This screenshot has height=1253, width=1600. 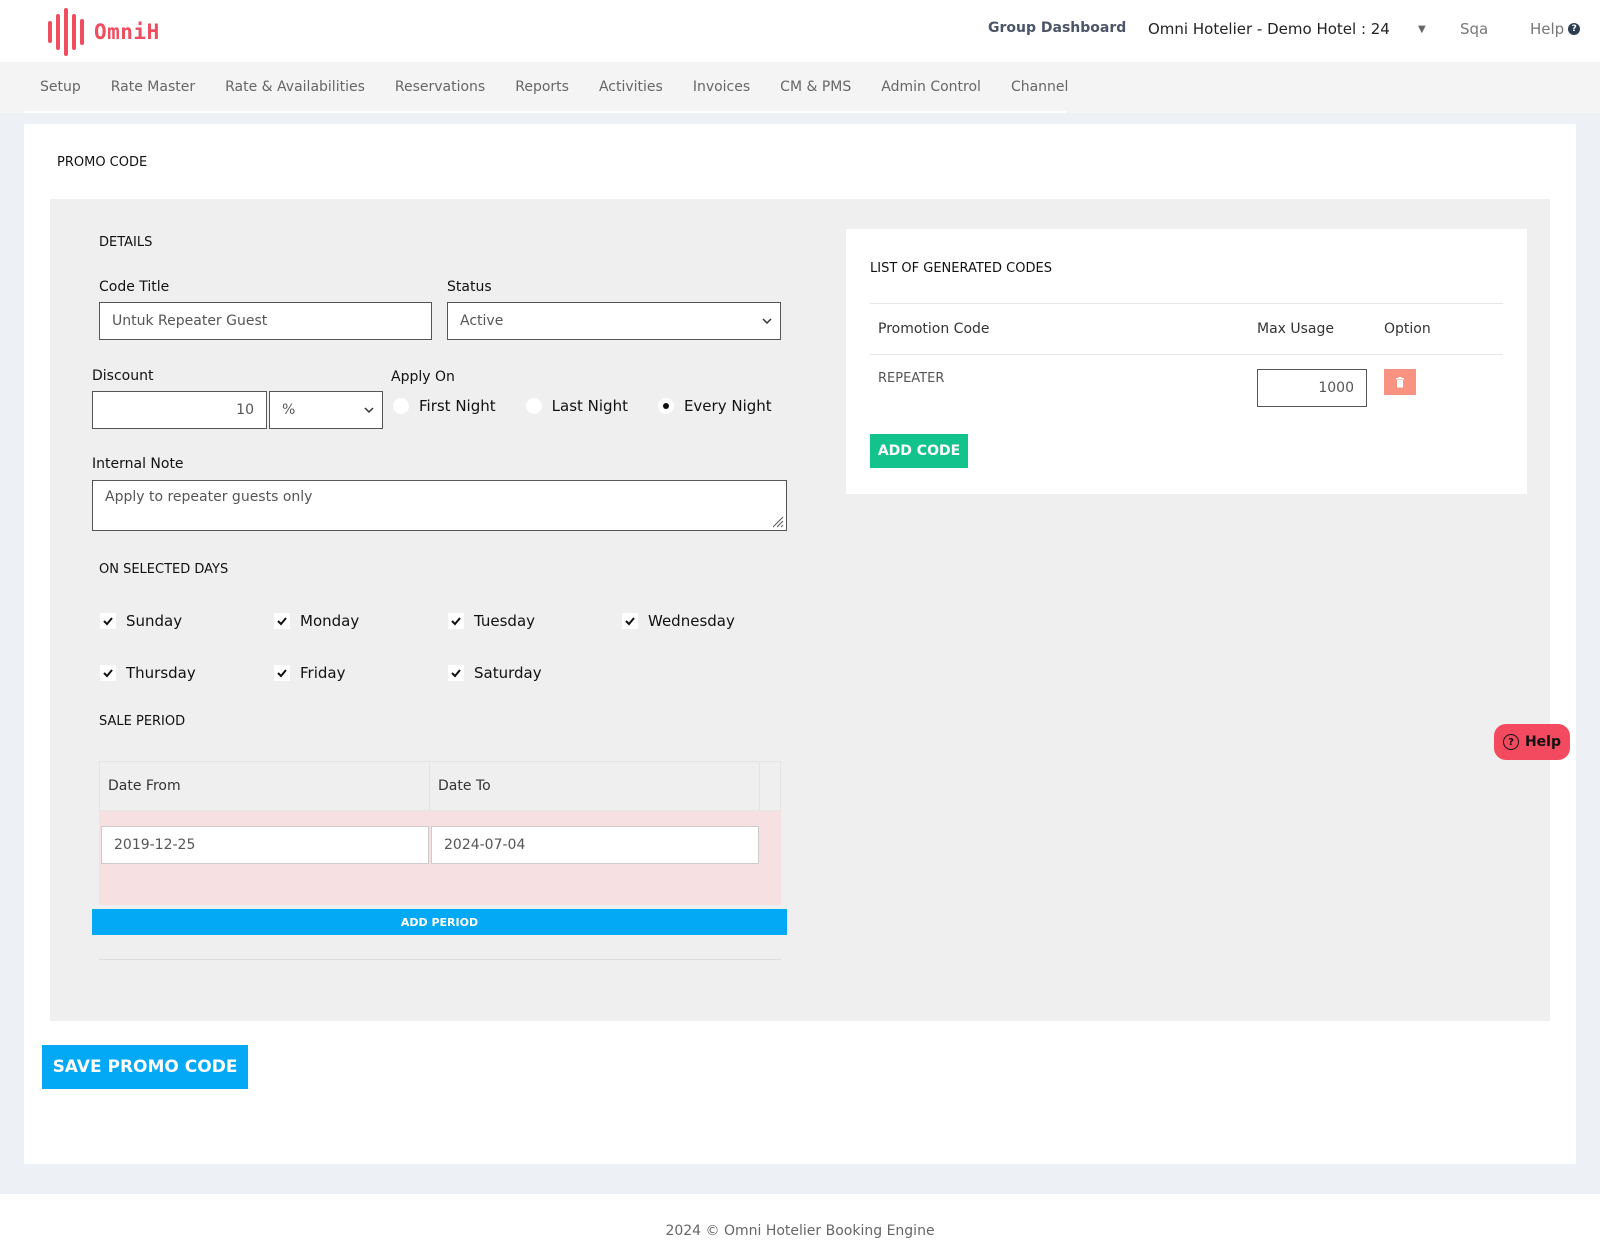 What do you see at coordinates (508, 673) in the screenshot?
I see `day-label: Saturday` at bounding box center [508, 673].